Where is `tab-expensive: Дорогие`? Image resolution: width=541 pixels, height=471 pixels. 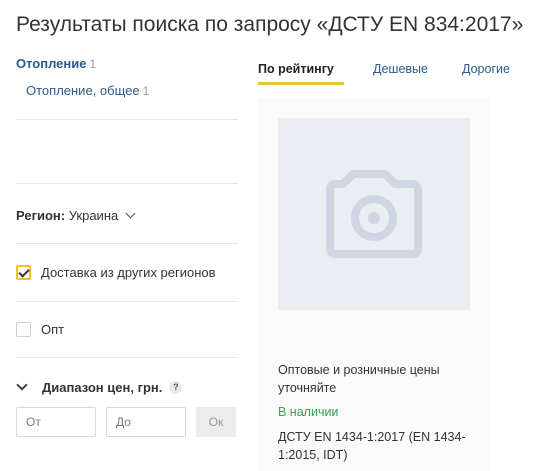
tab-expensive: Дорогие is located at coordinates (486, 69).